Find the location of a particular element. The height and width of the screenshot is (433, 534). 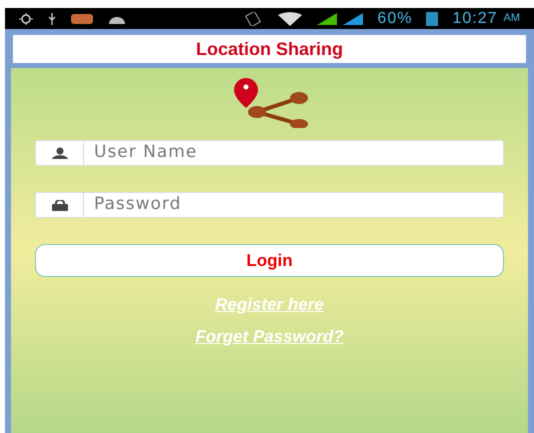

app-title: Location Sharing is located at coordinates (269, 49).